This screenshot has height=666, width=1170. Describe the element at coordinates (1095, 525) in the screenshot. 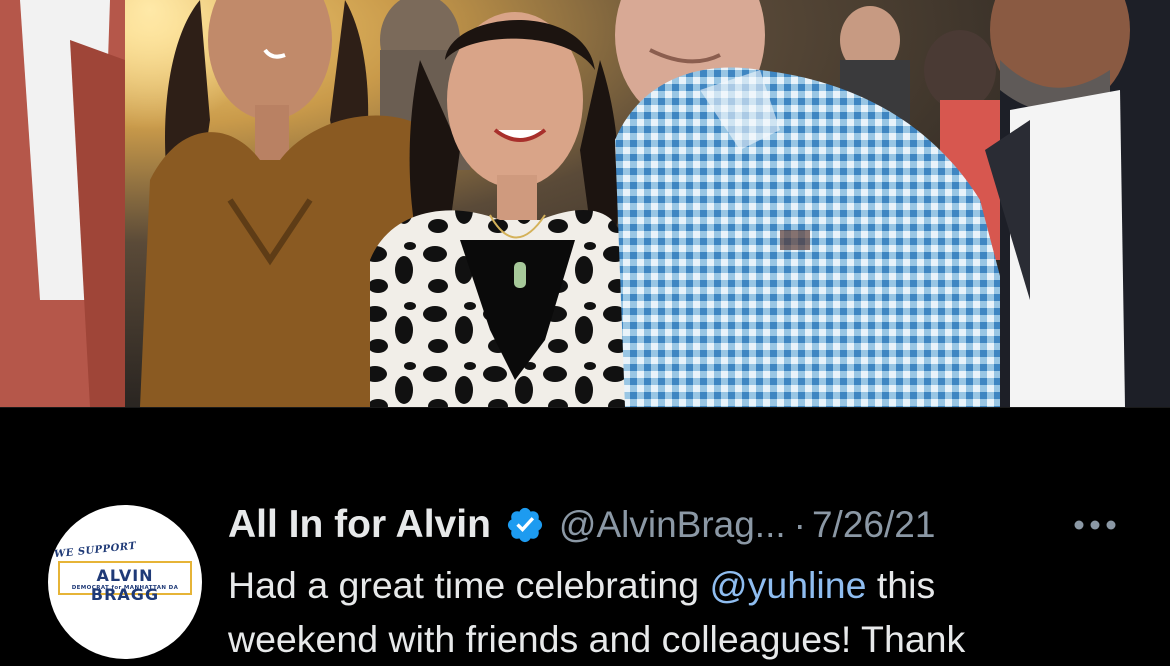

I see `more-options-icon` at that location.